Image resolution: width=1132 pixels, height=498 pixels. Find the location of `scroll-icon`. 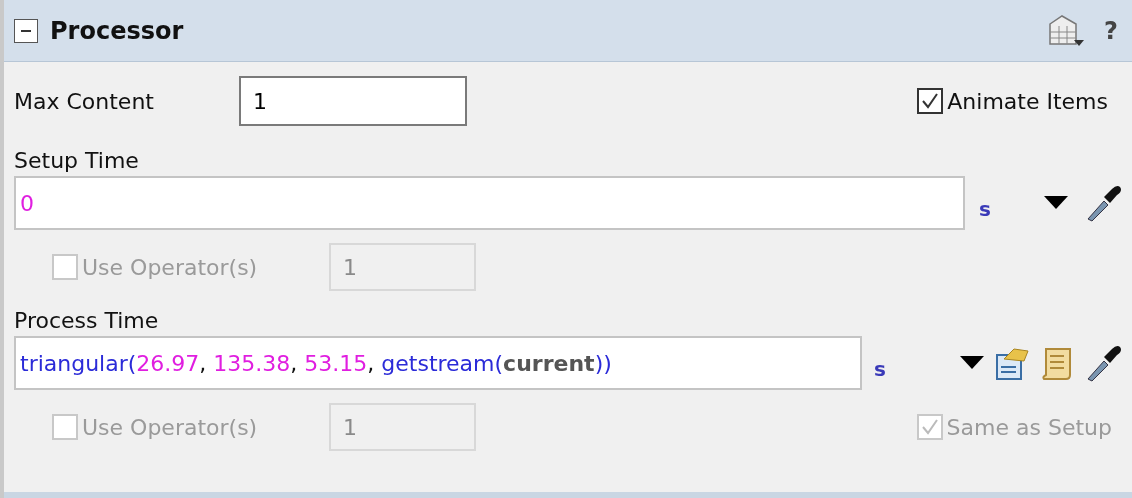

scroll-icon is located at coordinates (1057, 363).